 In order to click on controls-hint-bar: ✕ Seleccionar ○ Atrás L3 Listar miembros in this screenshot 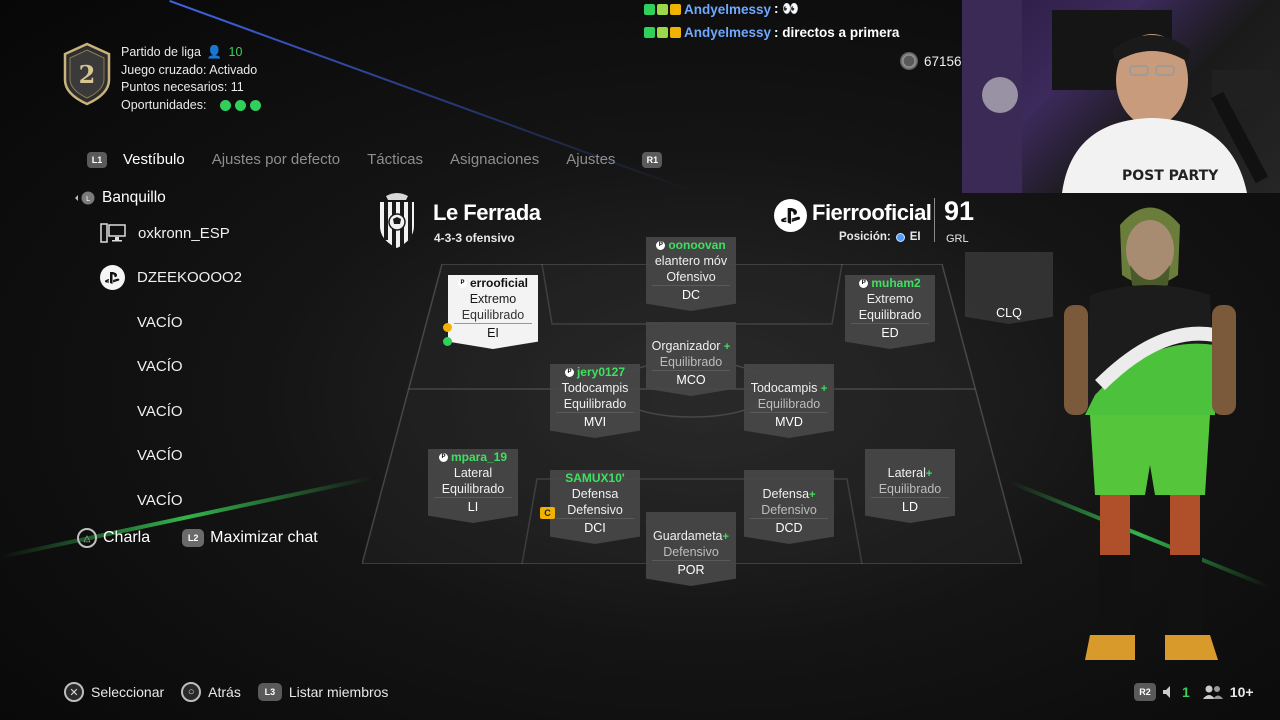, I will do `click(234, 692)`.